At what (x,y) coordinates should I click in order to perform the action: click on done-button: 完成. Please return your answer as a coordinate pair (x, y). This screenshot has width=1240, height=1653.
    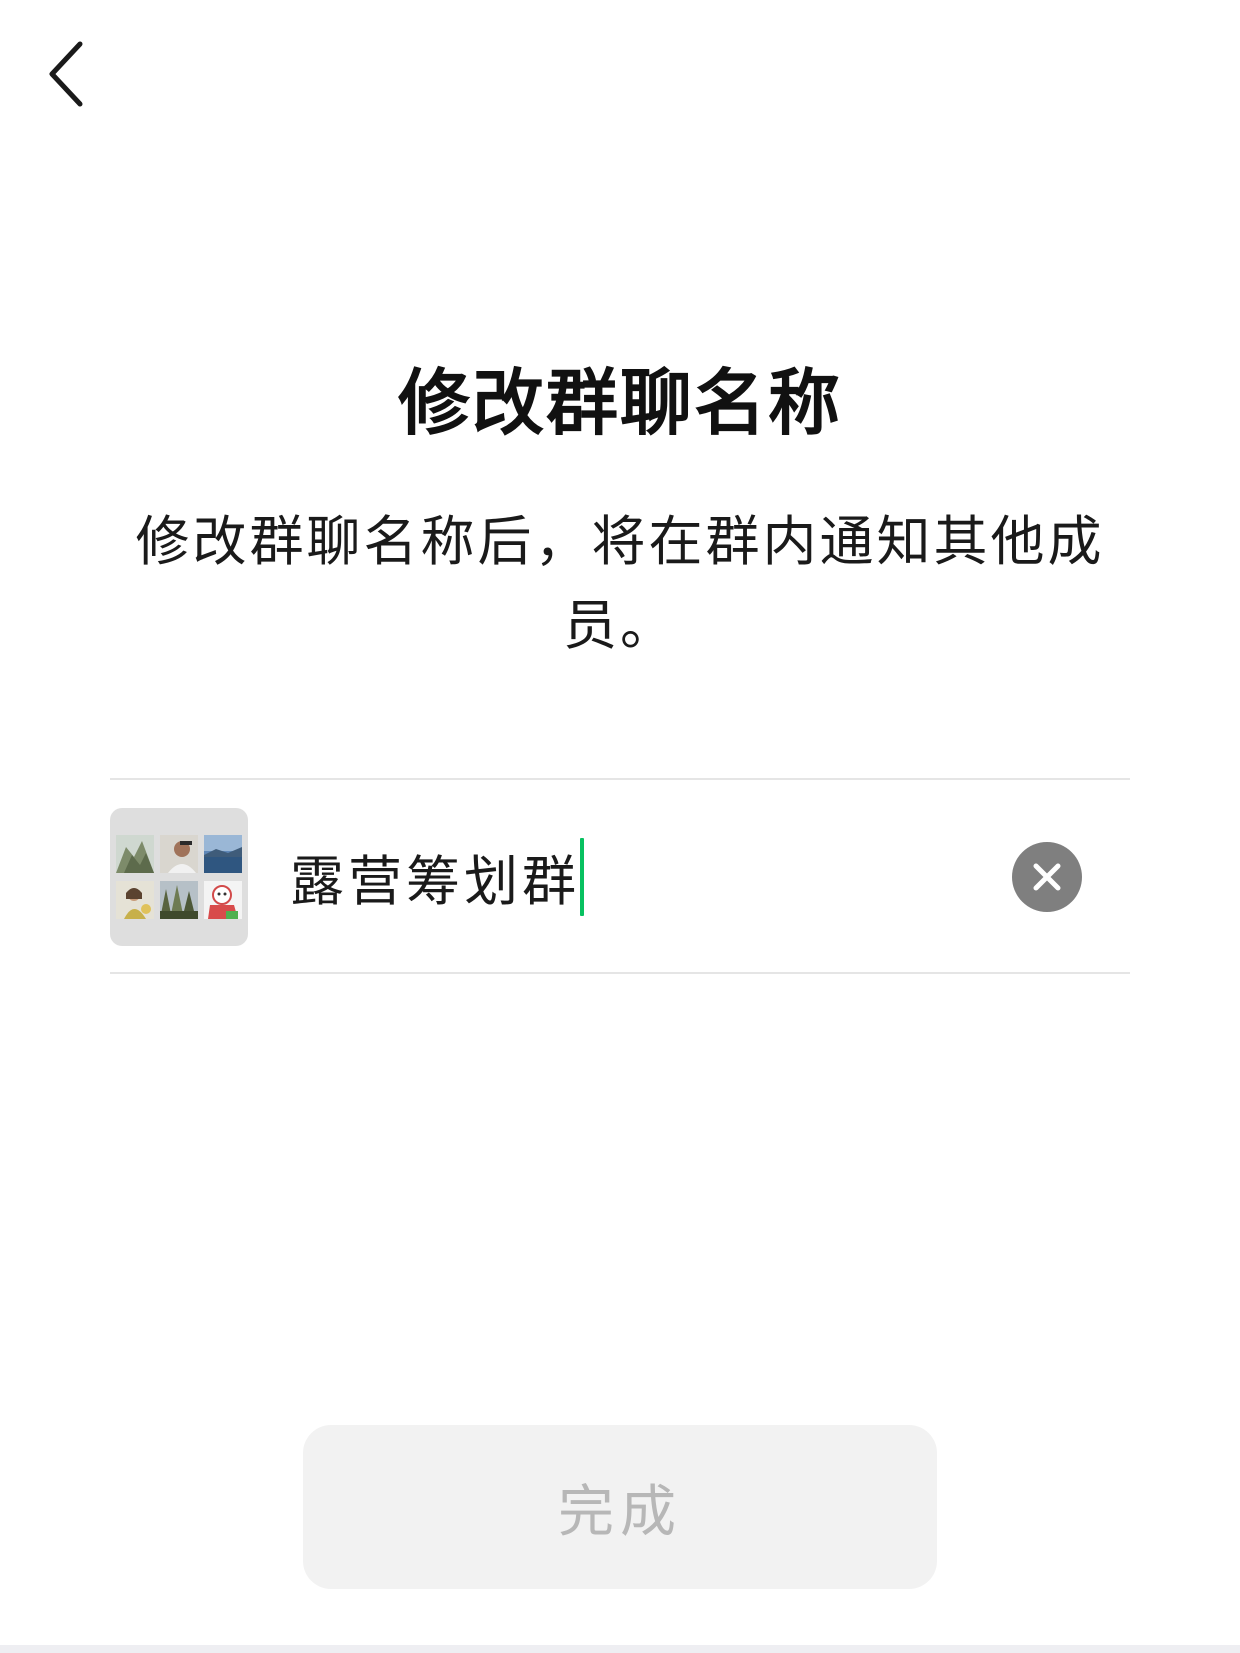
    Looking at the image, I should click on (620, 1507).